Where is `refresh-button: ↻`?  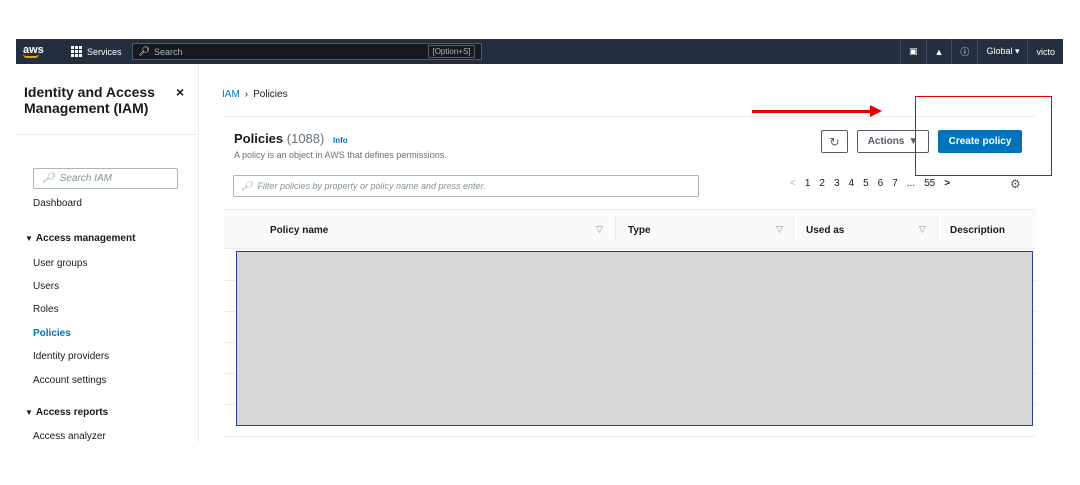 refresh-button: ↻ is located at coordinates (834, 141).